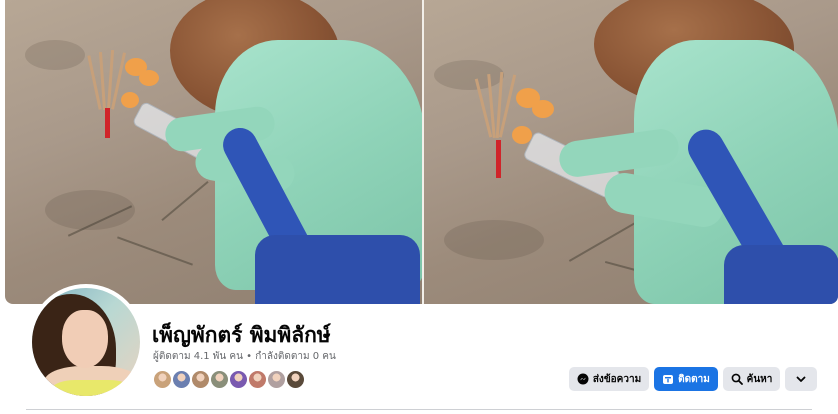  Describe the element at coordinates (617, 379) in the screenshot. I see `message-label: ส่งข้อความ` at that location.